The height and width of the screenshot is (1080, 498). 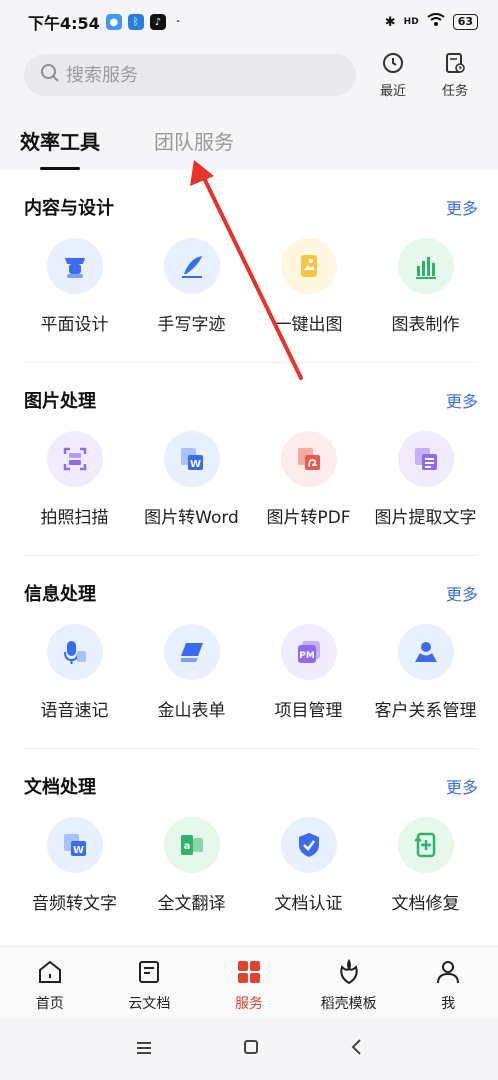 I want to click on bottom-nav: 首页 云文档 服务 稻壳模板 我, so click(x=249, y=982).